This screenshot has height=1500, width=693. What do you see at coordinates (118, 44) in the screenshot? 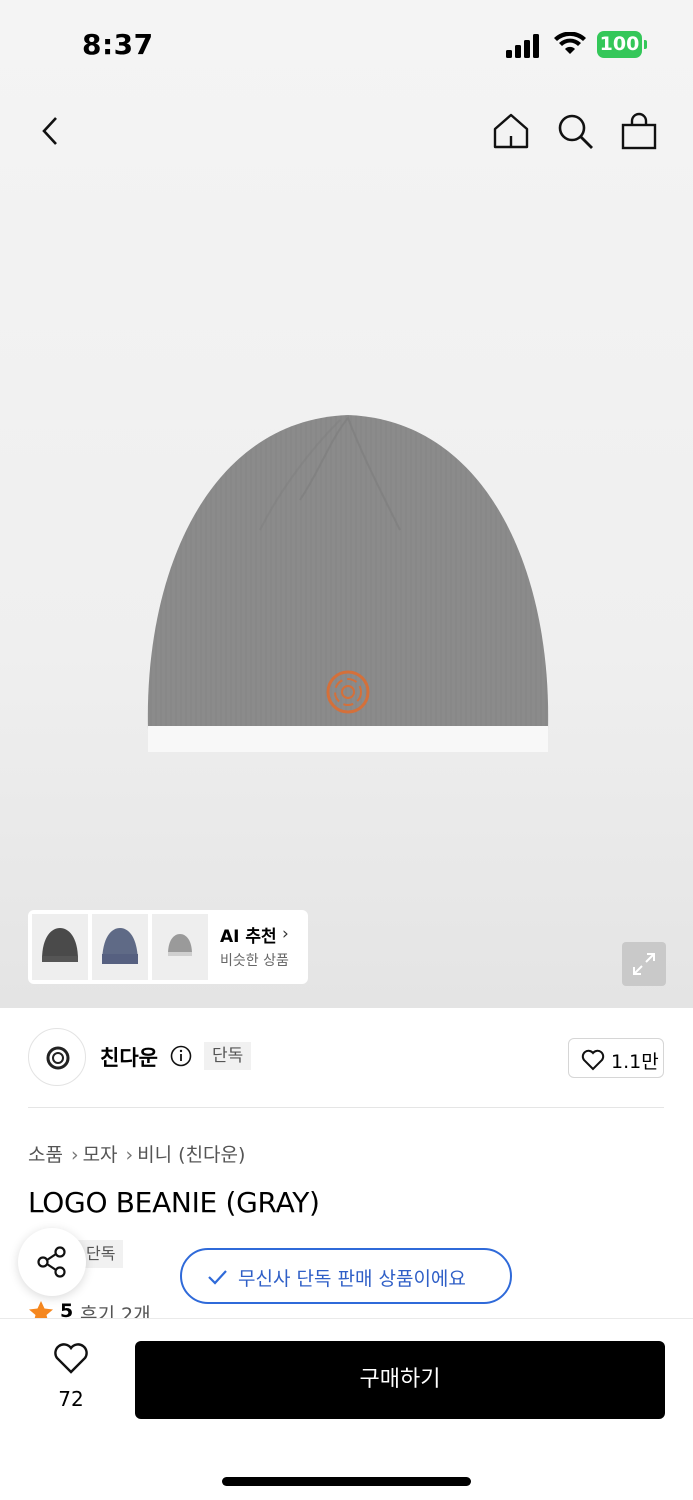
I see `status-time: 8:37` at bounding box center [118, 44].